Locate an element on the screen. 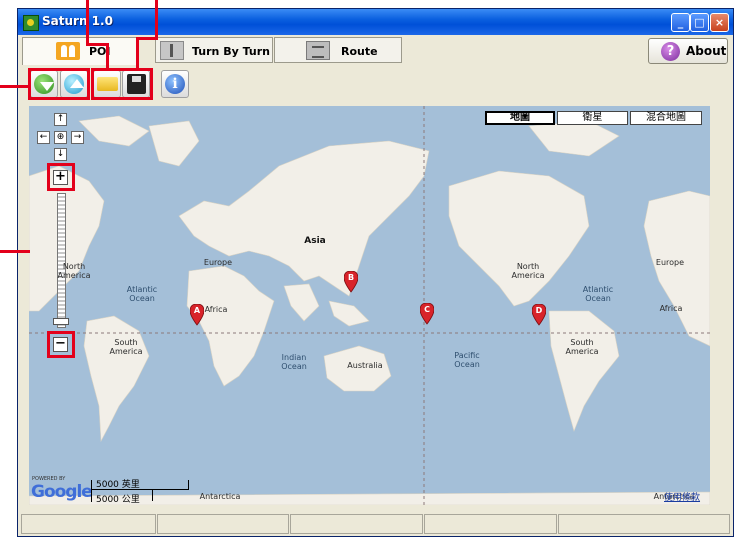  route-icon is located at coordinates (318, 50).